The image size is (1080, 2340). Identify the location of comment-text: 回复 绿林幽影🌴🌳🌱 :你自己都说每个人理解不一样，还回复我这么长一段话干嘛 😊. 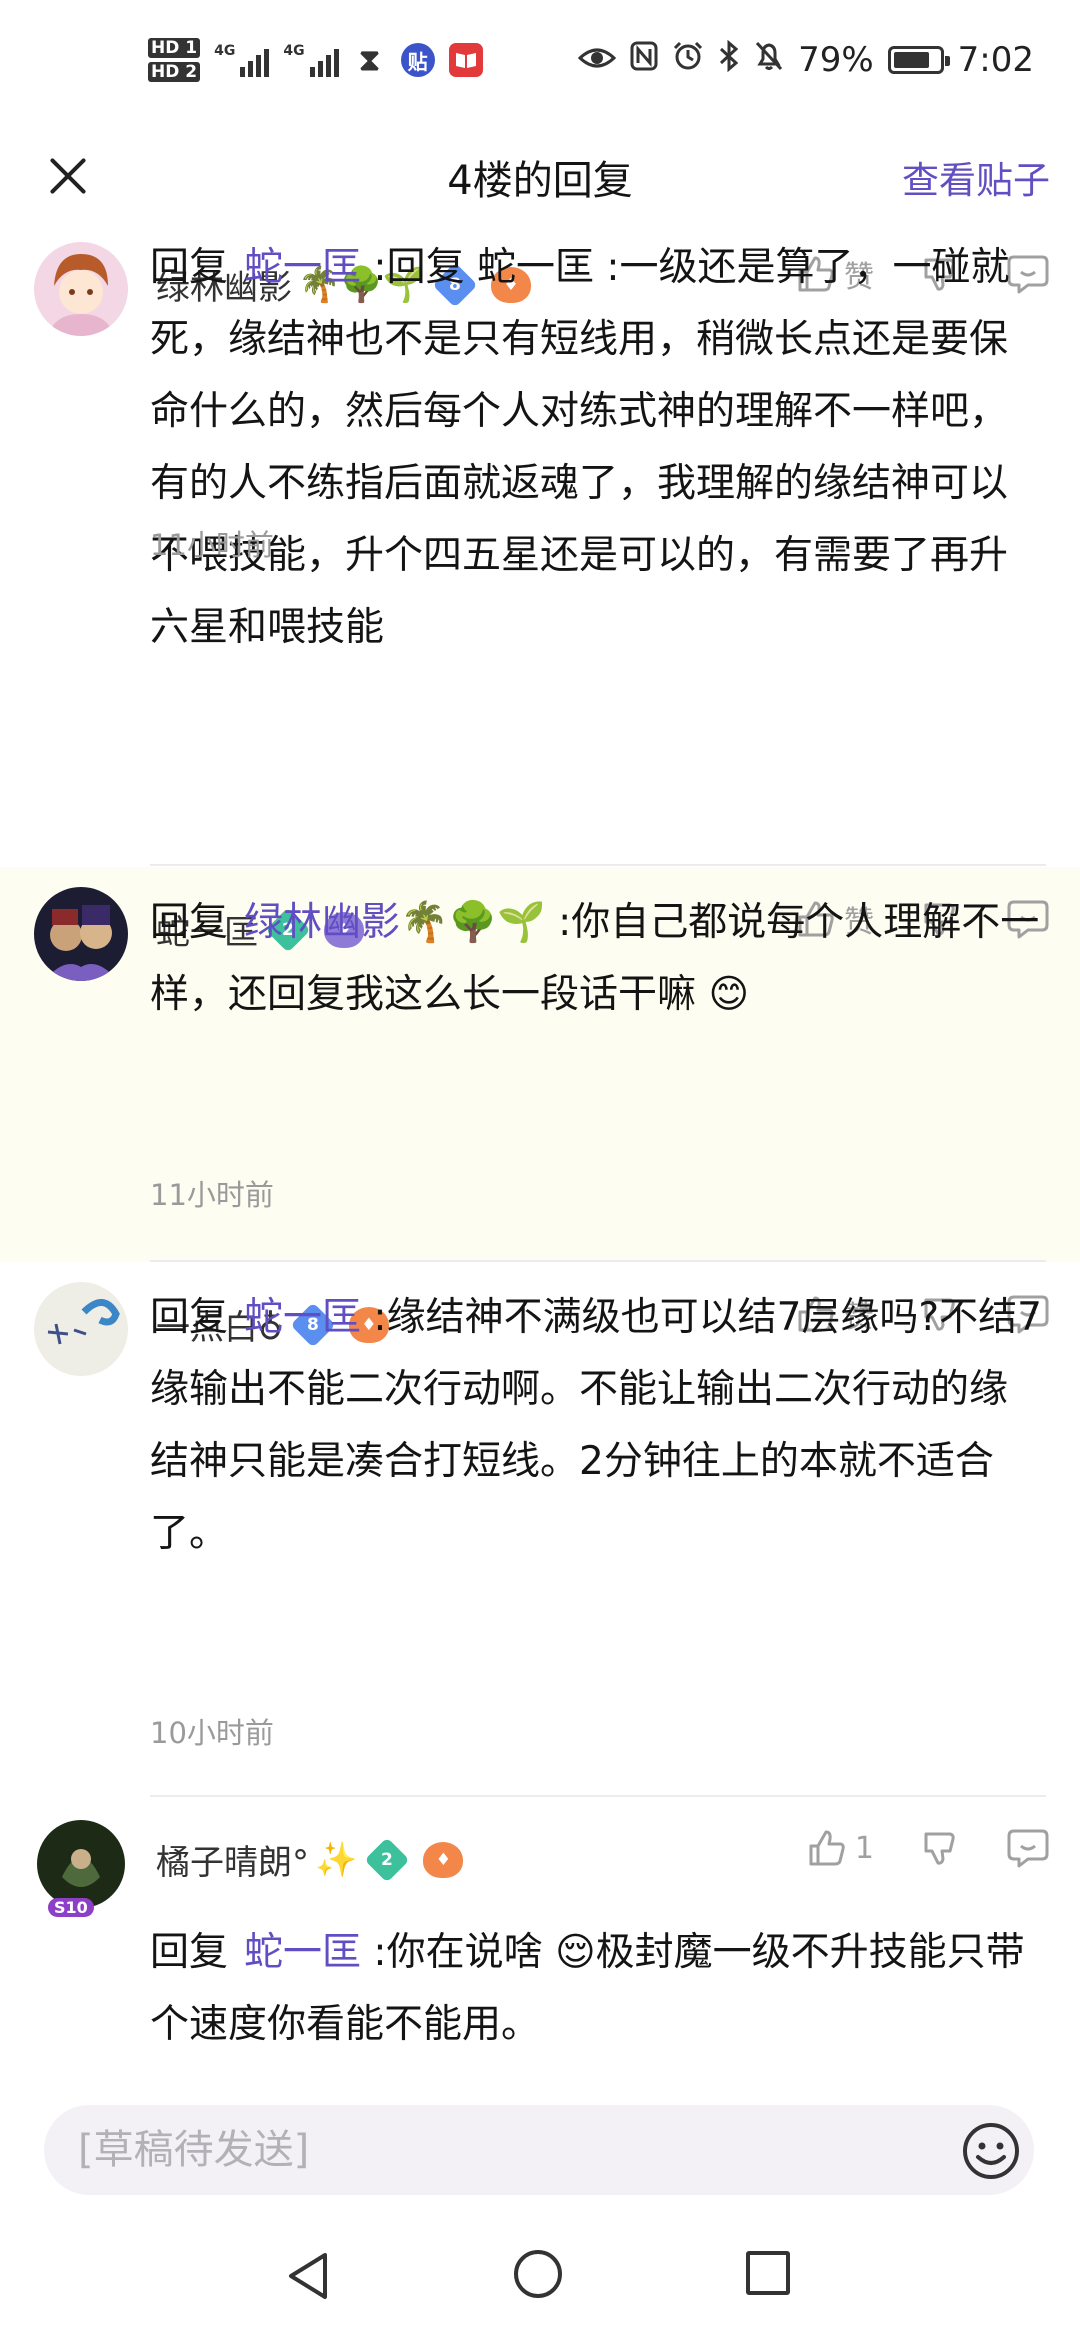
(598, 959).